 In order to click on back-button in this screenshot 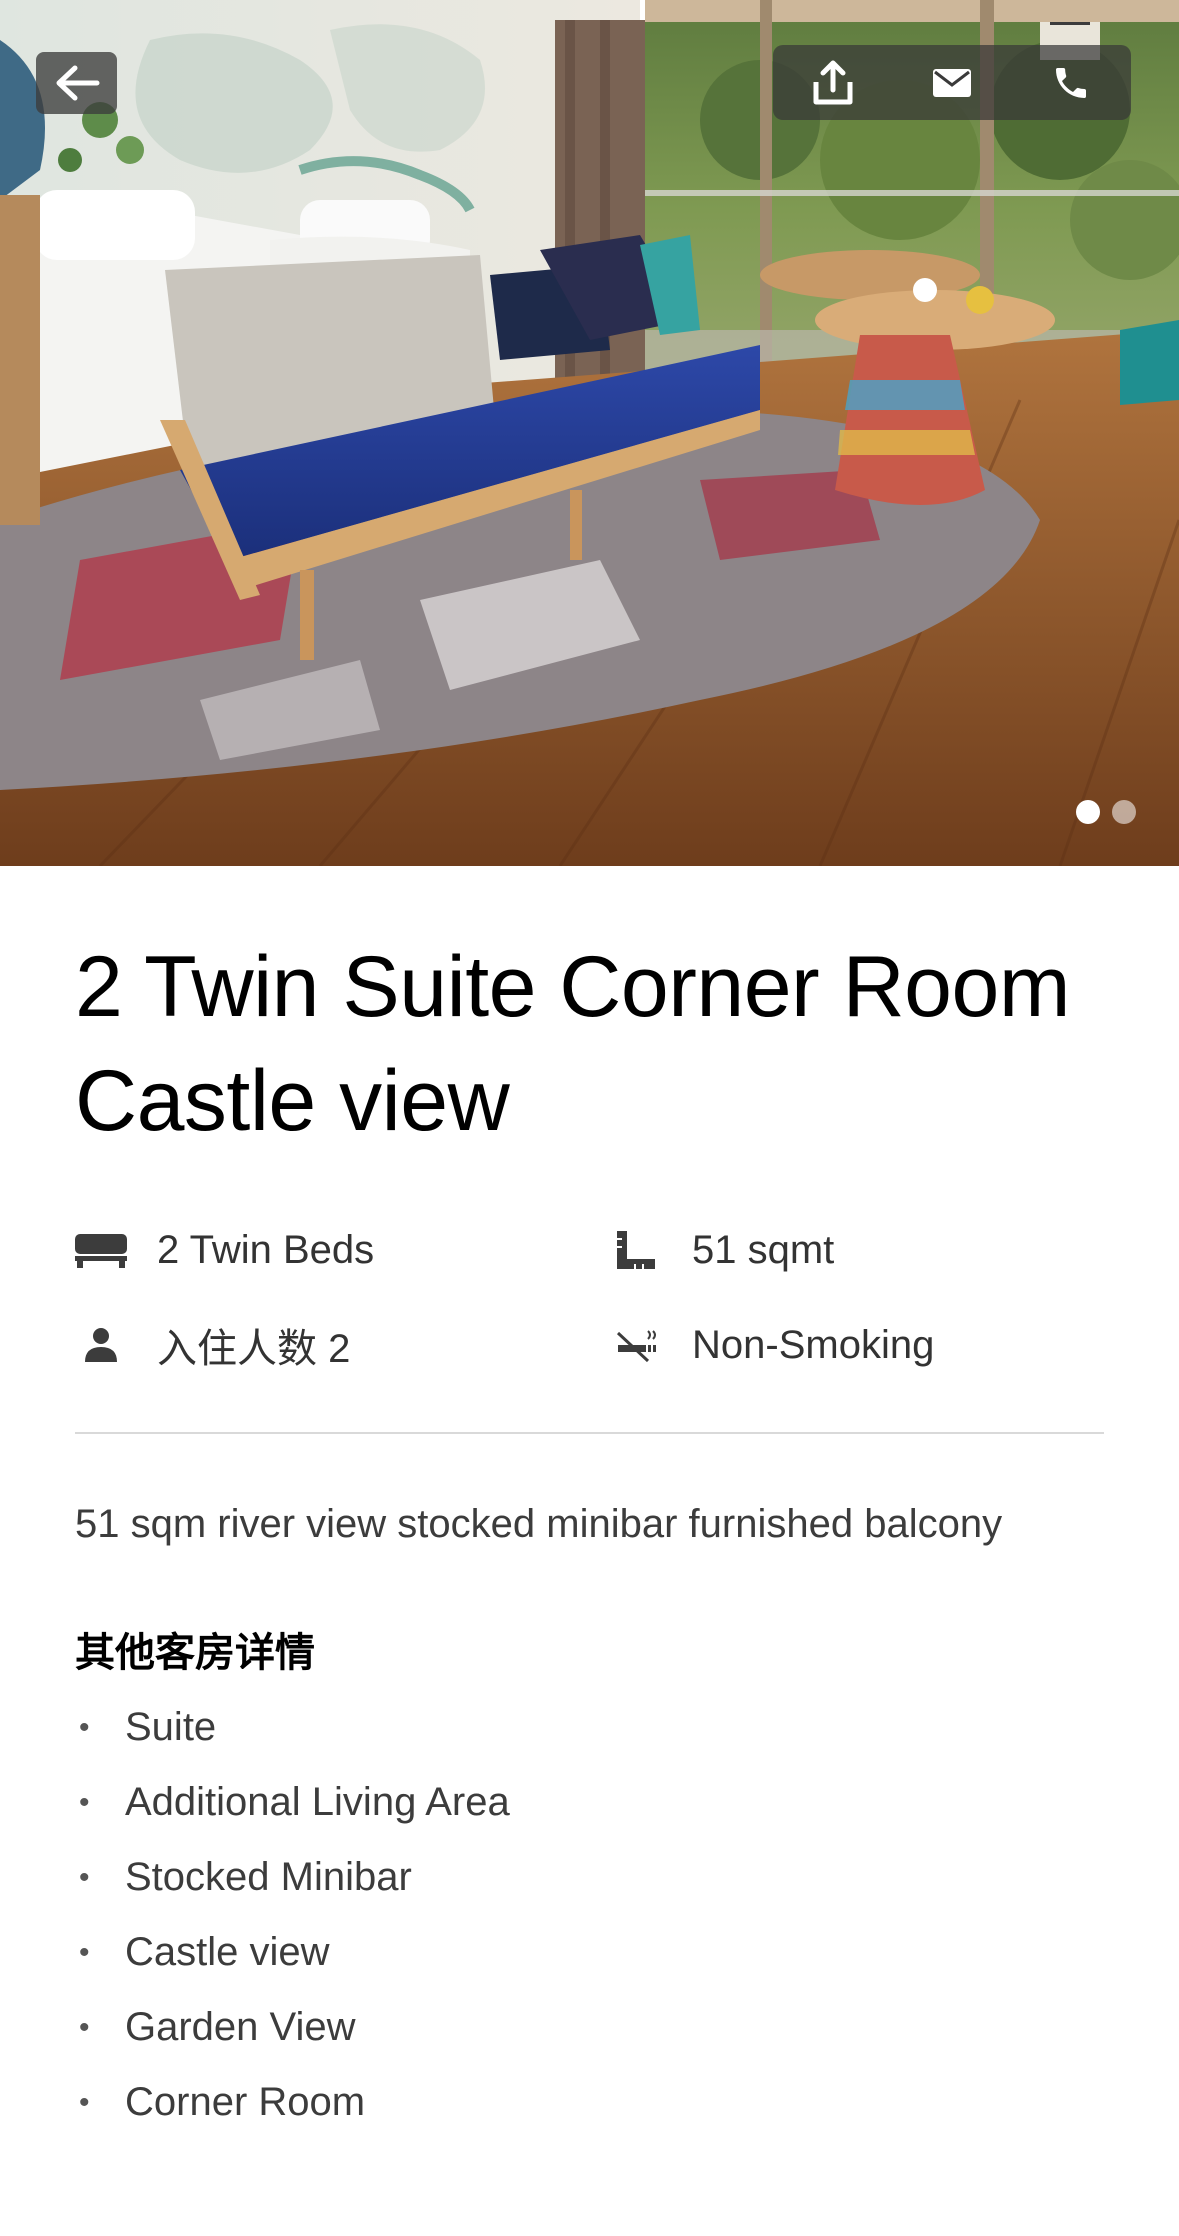, I will do `click(76, 83)`.